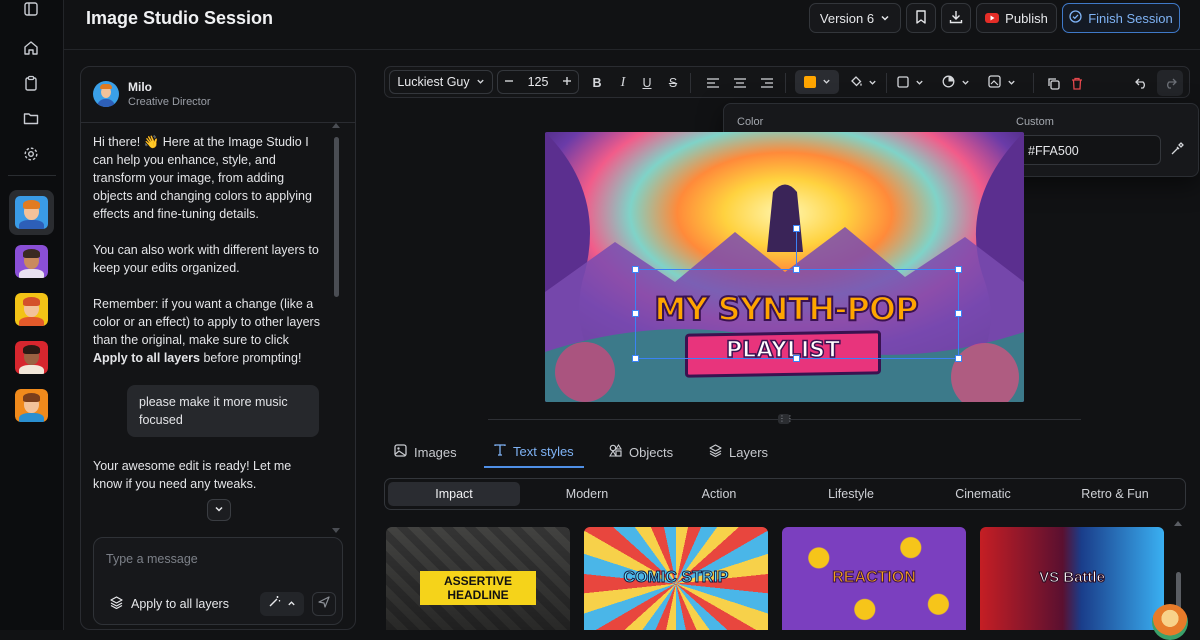  I want to click on avatar-purple, so click(31, 261).